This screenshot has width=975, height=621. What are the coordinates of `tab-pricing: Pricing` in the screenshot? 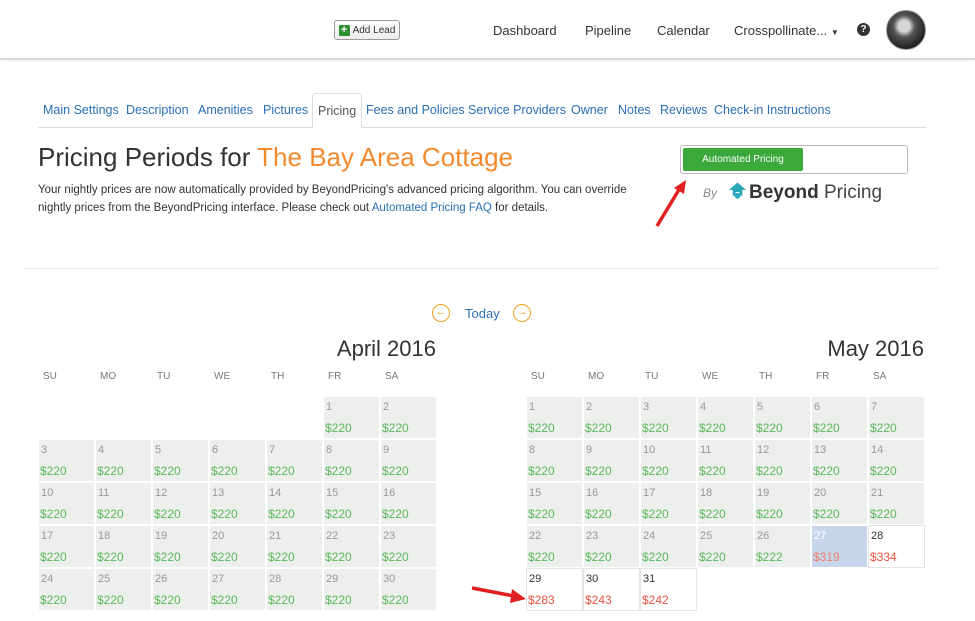 It's located at (337, 110).